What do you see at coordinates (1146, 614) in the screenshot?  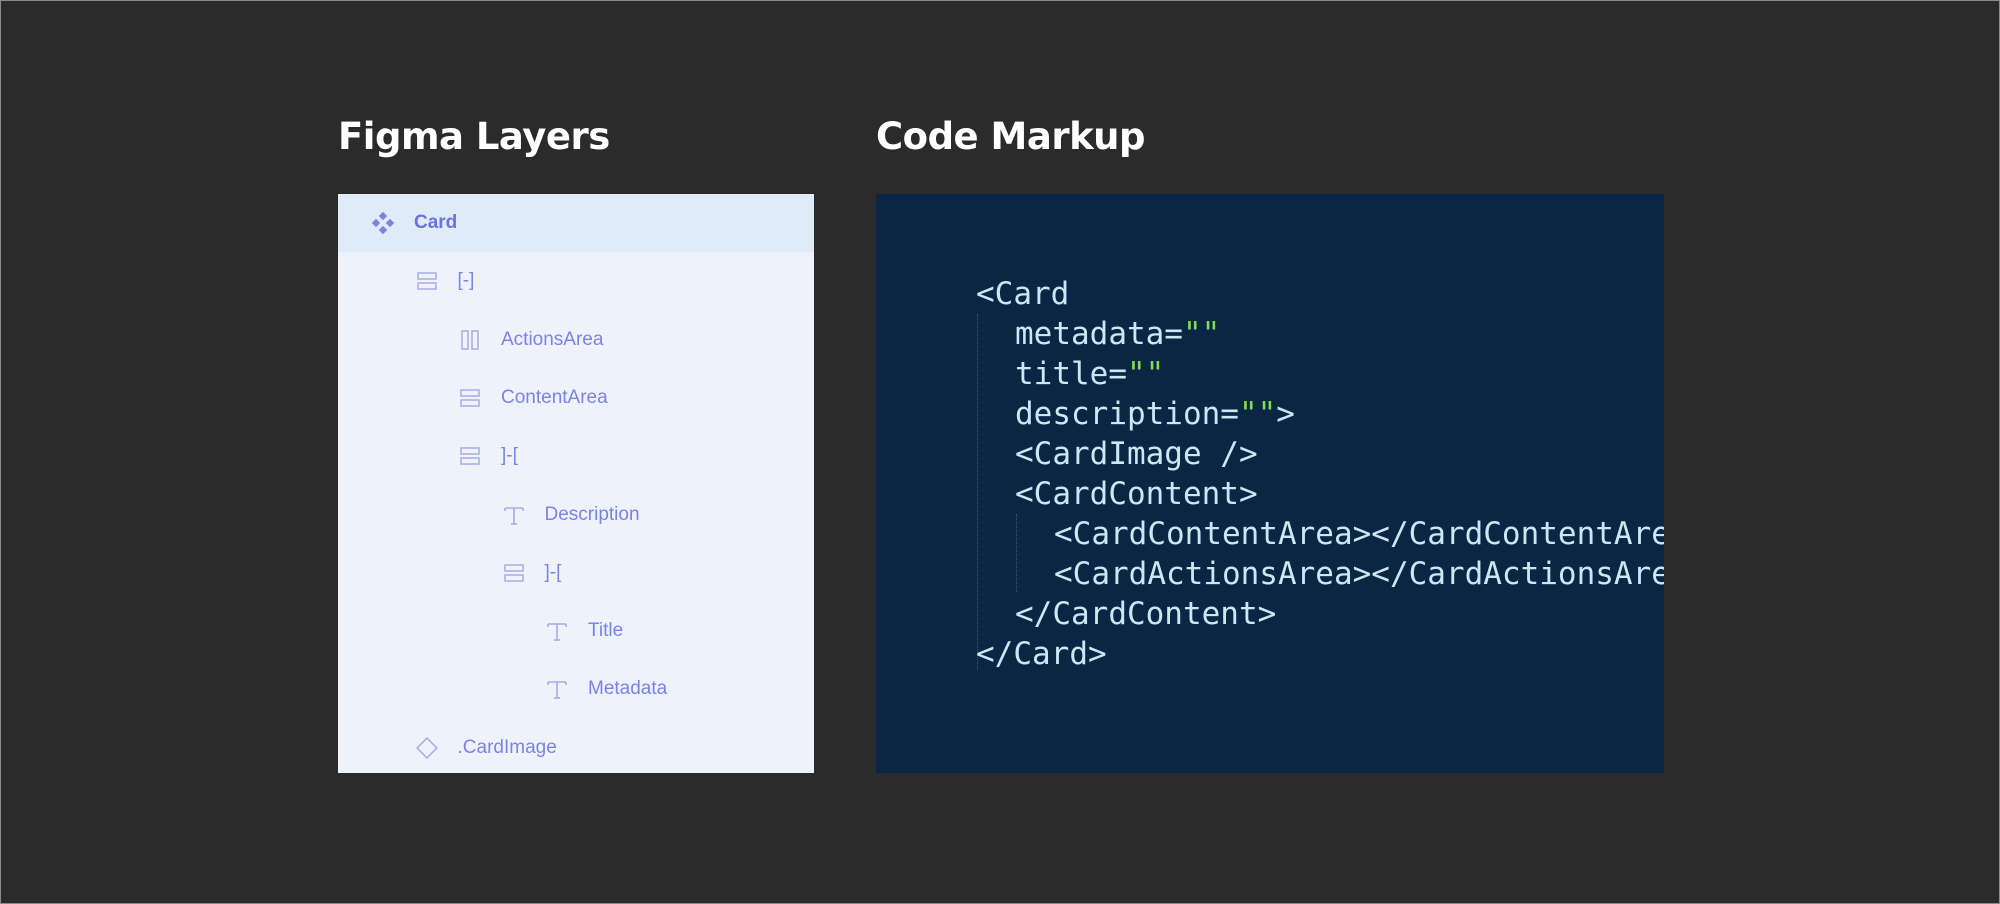 I see `code-token: </CardContent>` at bounding box center [1146, 614].